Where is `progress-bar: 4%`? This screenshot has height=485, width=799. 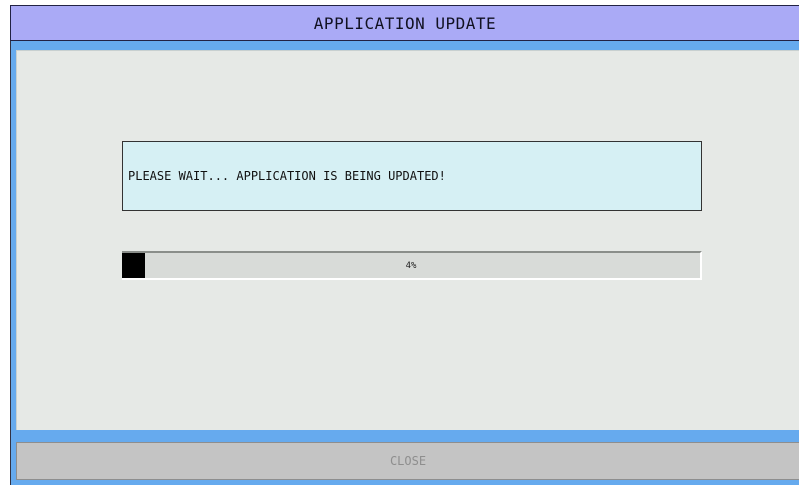
progress-bar: 4% is located at coordinates (412, 265).